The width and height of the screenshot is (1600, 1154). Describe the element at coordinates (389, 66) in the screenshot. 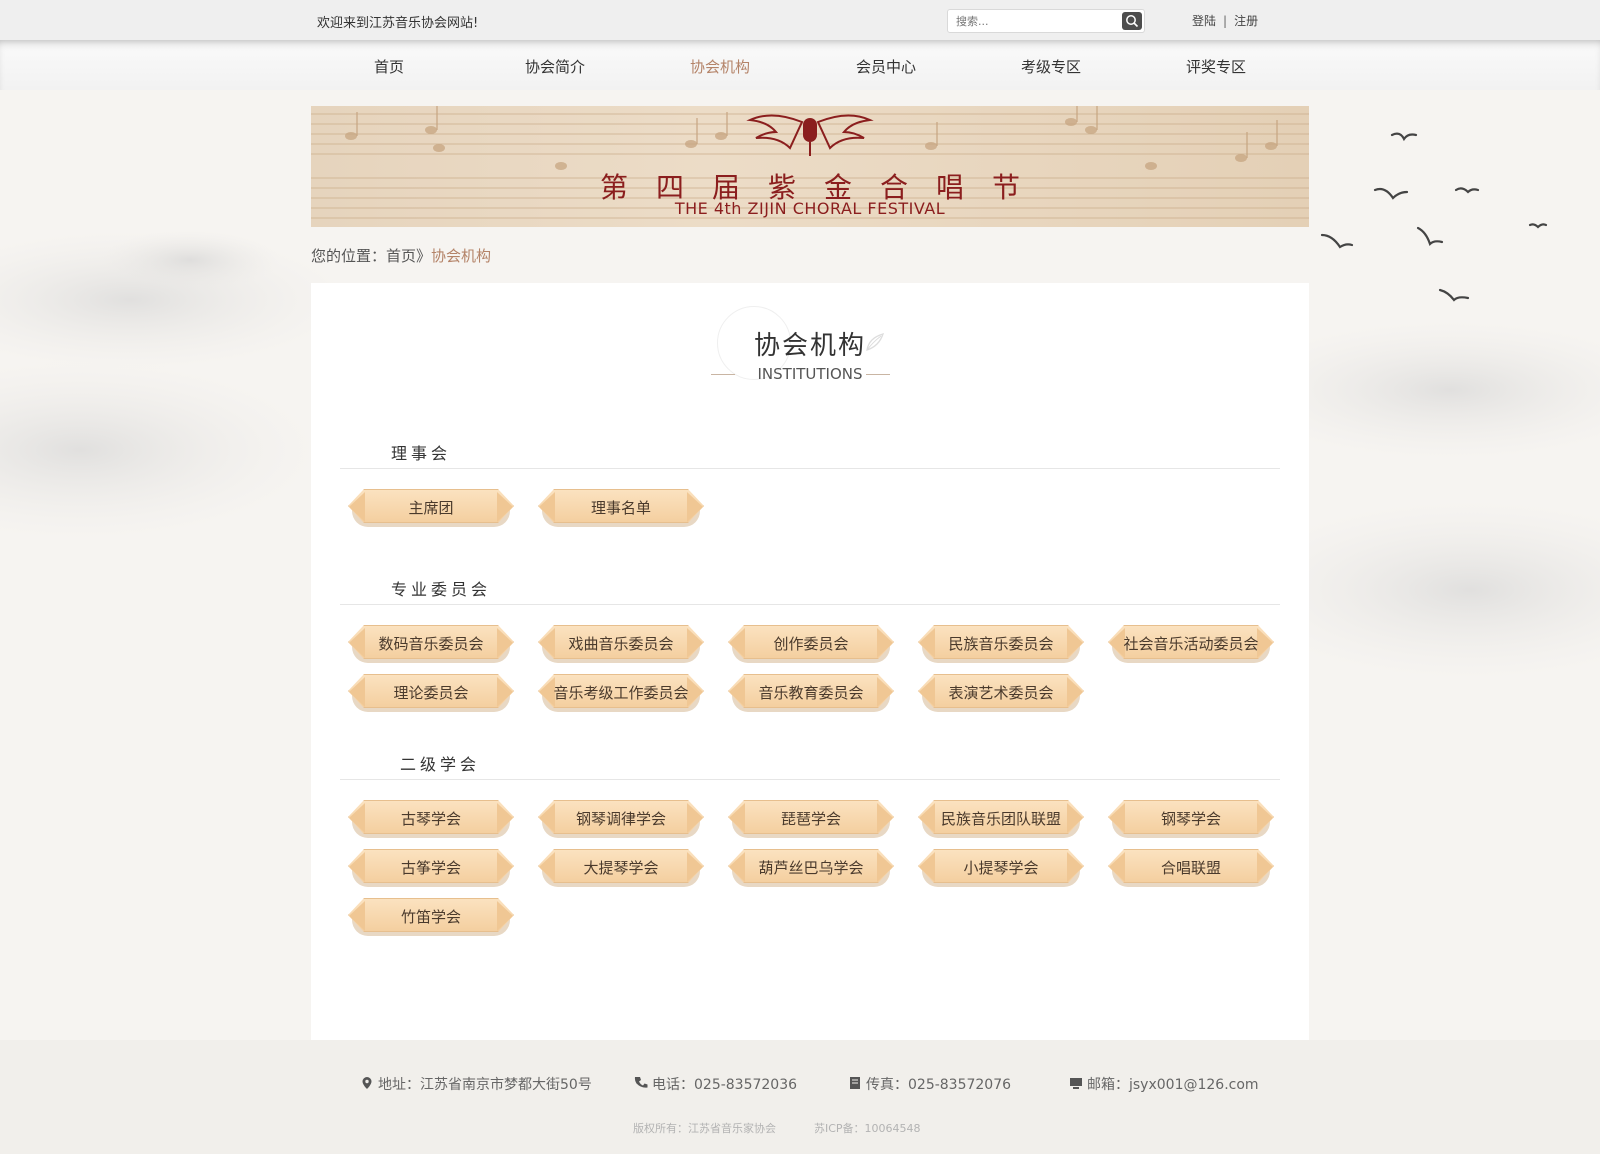

I see `nav-item-home: 首页` at that location.